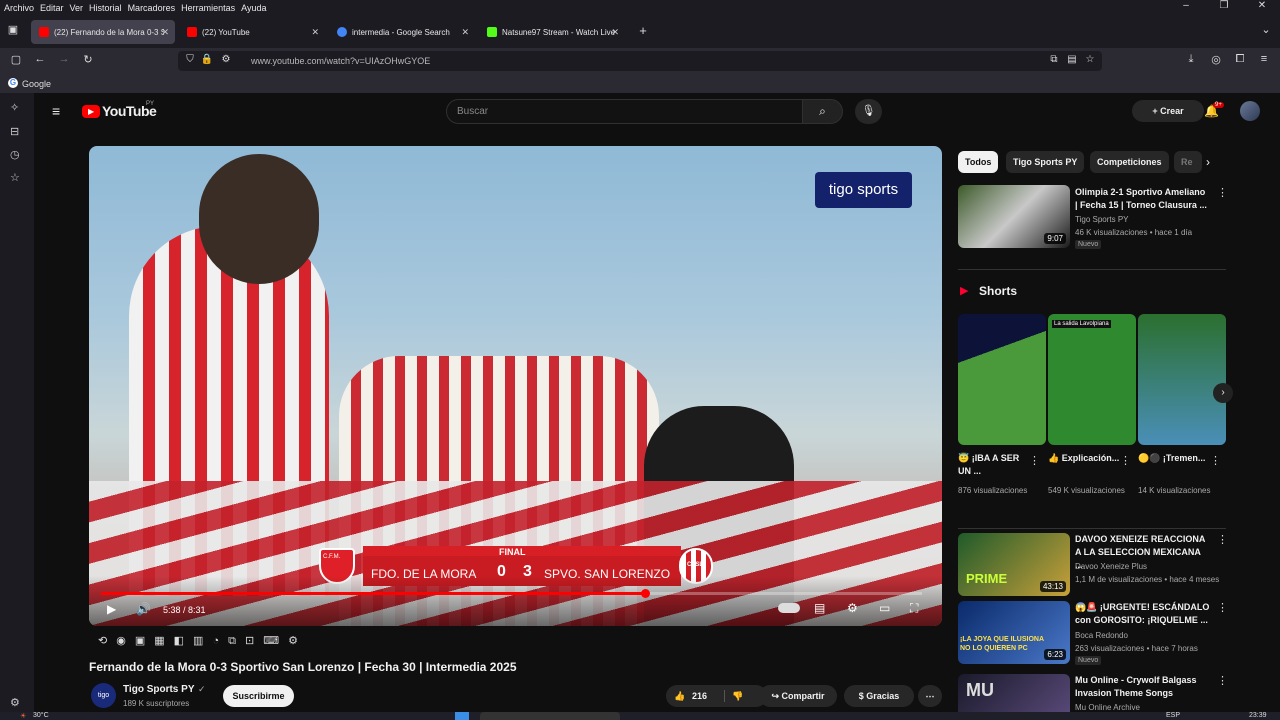 The height and width of the screenshot is (720, 1280). I want to click on fullscreen-icon: ⛶, so click(914, 608).